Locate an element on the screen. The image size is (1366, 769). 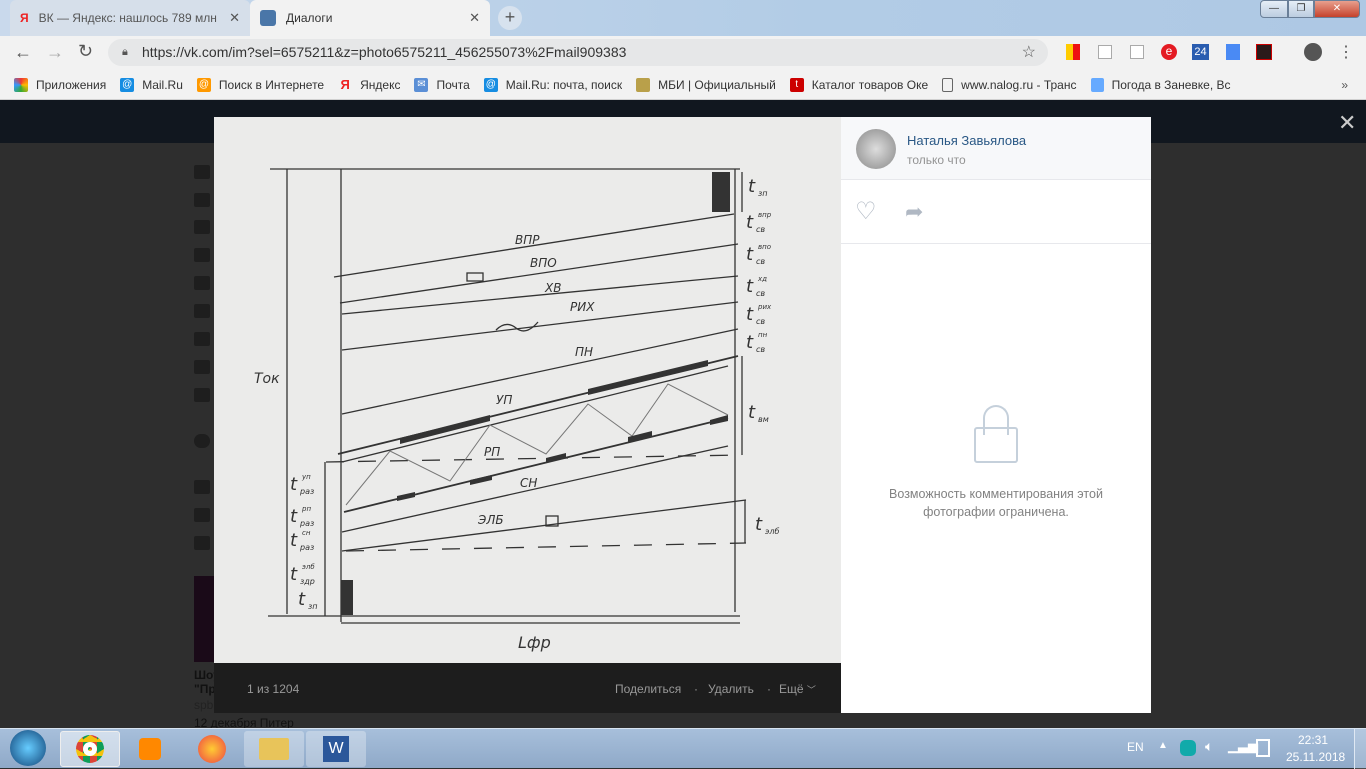
photos-icon is located at coordinates (202, 311).